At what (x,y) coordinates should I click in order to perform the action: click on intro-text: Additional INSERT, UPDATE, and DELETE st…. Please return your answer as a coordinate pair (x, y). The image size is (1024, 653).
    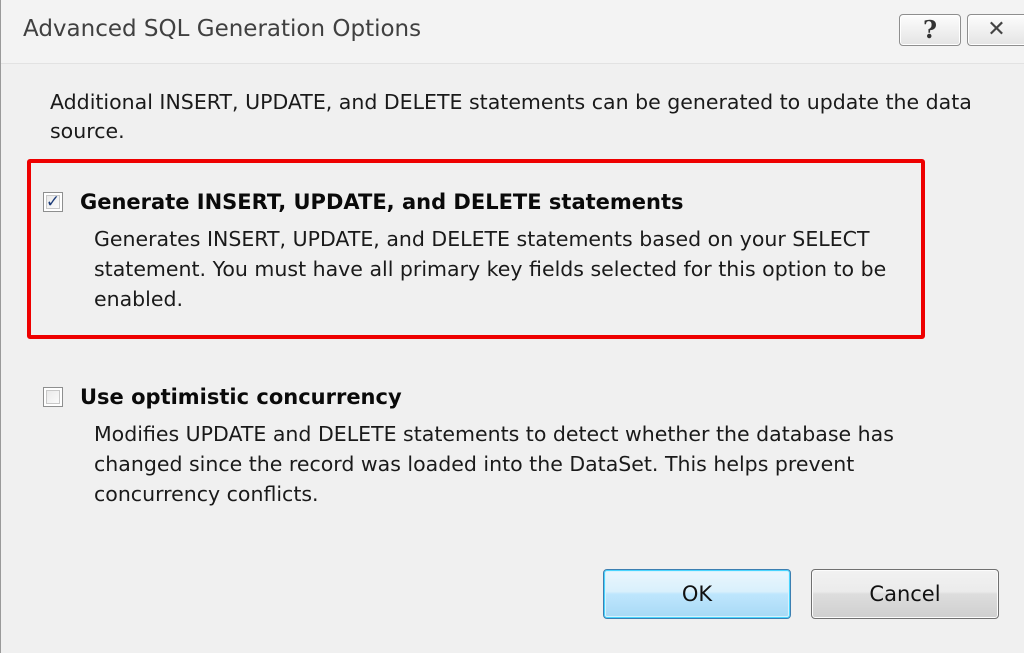
    Looking at the image, I should click on (511, 116).